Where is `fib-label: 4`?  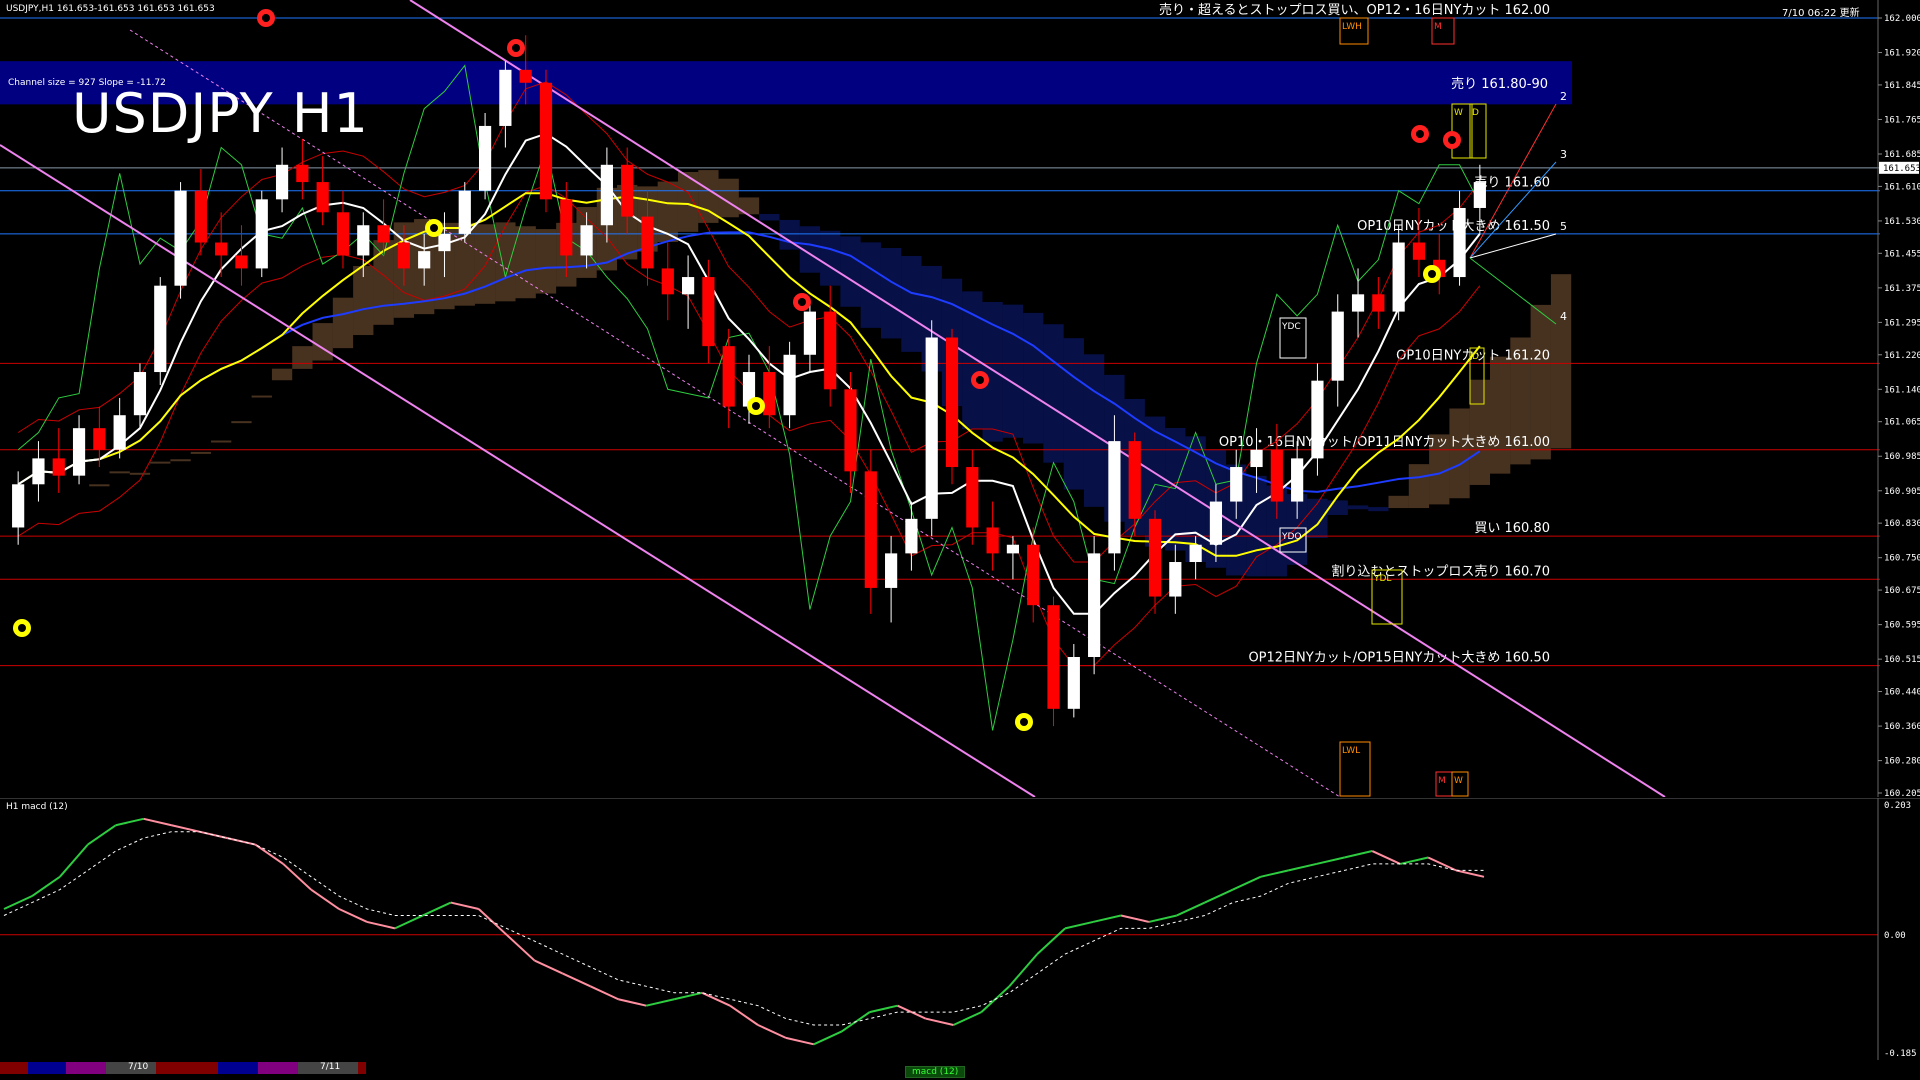 fib-label: 4 is located at coordinates (1563, 316).